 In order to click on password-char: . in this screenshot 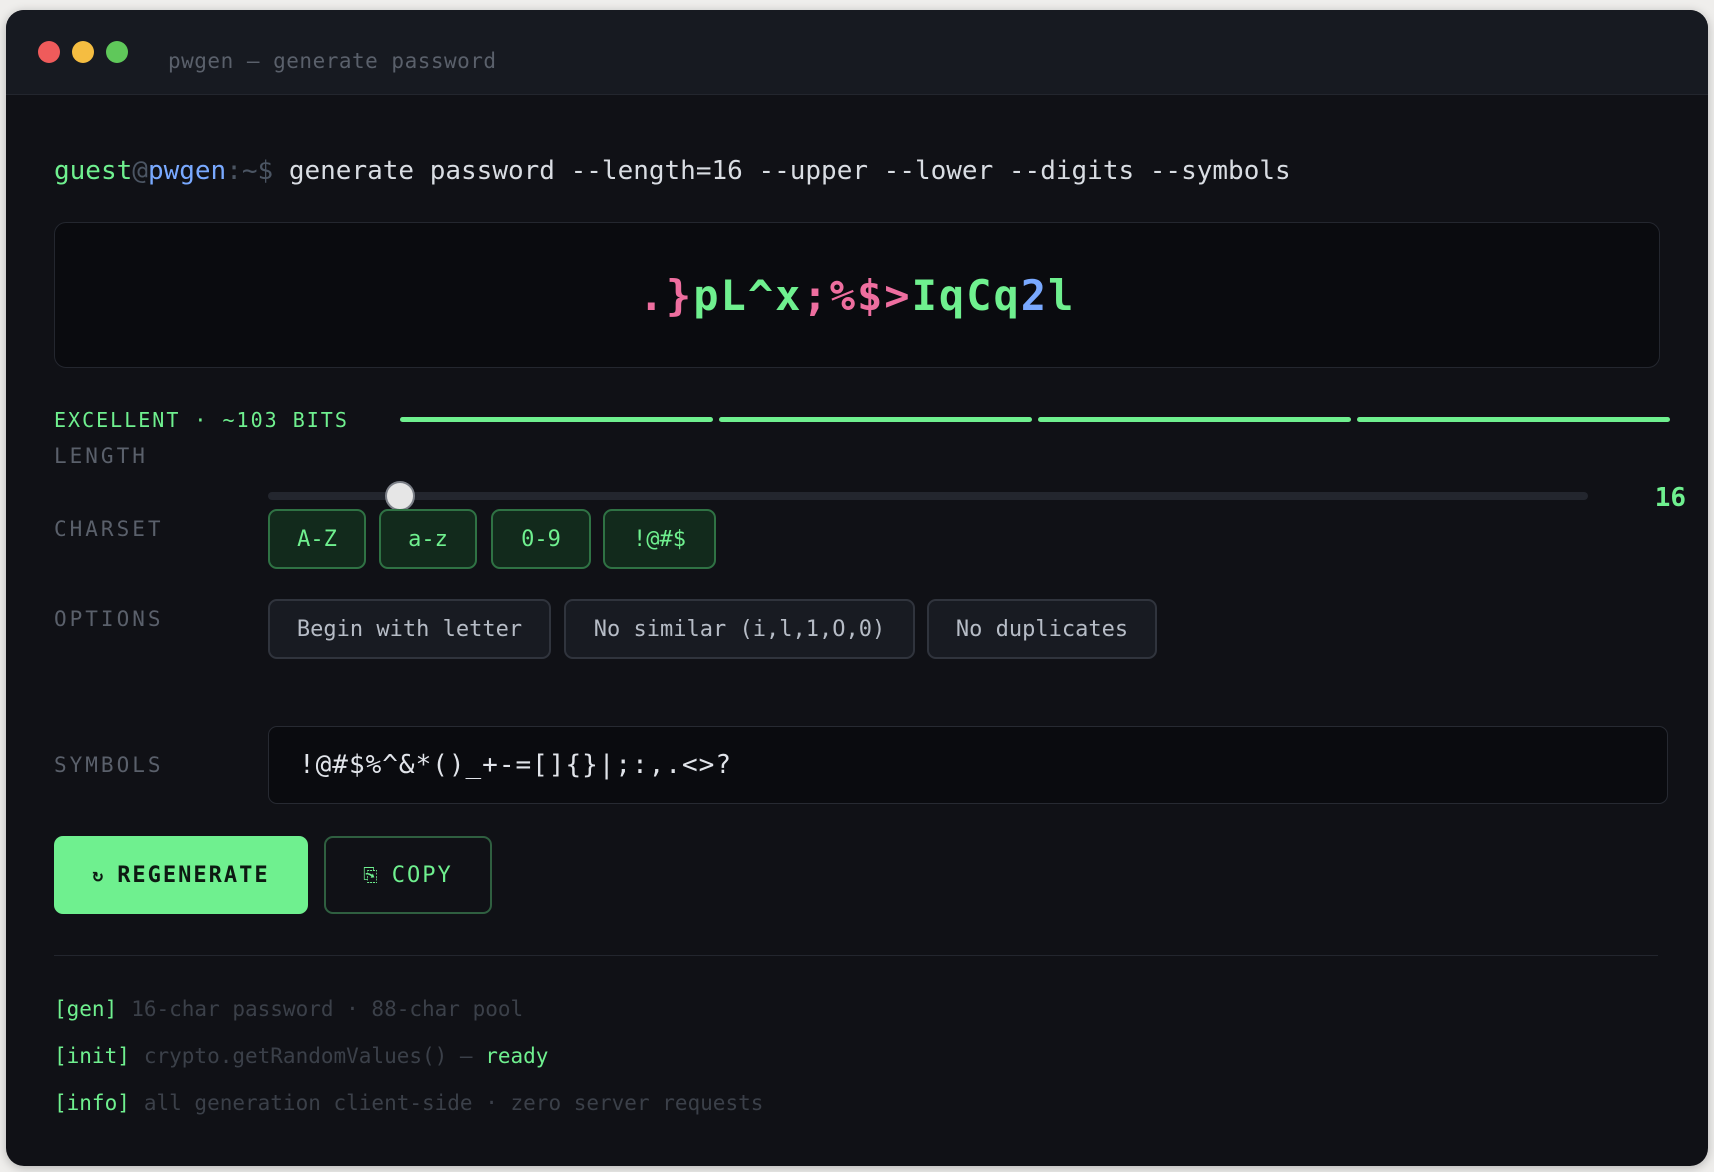, I will do `click(652, 295)`.